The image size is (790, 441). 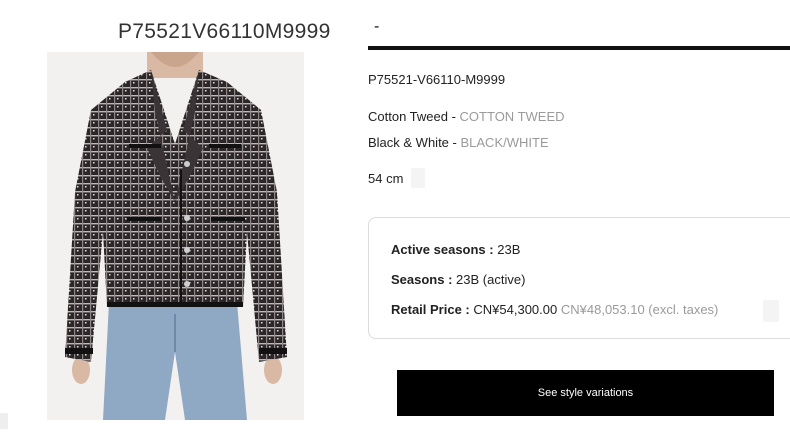 What do you see at coordinates (422, 279) in the screenshot?
I see `seasons-label: Seasons :` at bounding box center [422, 279].